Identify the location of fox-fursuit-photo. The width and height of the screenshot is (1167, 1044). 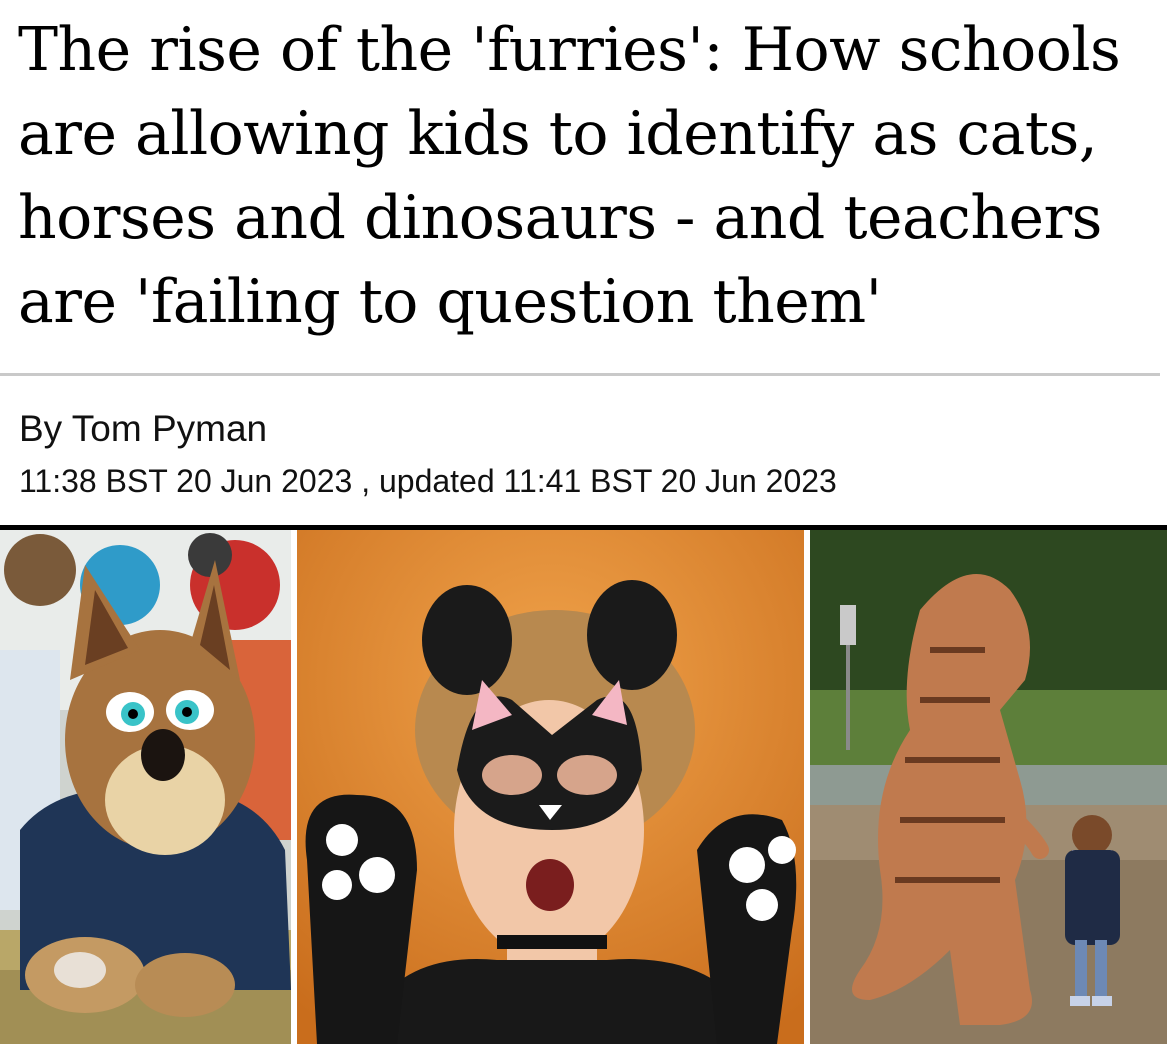
(145, 787).